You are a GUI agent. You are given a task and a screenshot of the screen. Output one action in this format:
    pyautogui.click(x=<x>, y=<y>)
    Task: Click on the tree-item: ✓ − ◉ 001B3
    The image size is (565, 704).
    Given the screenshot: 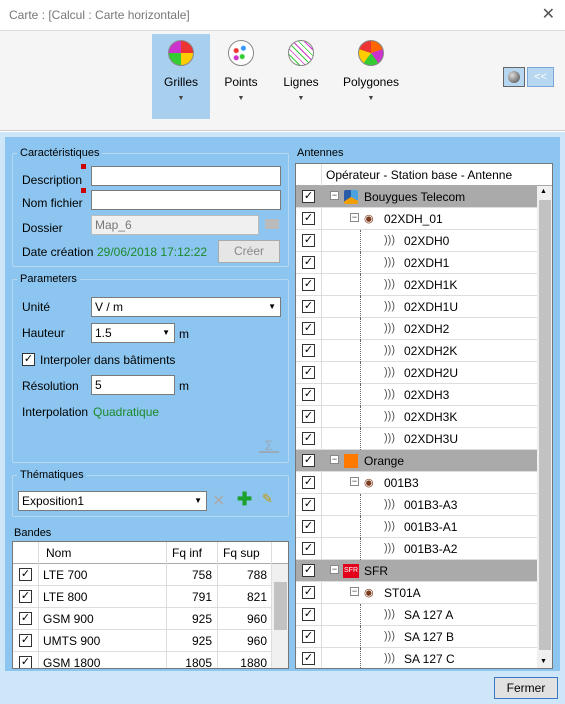 What is the action you would take?
    pyautogui.click(x=416, y=483)
    